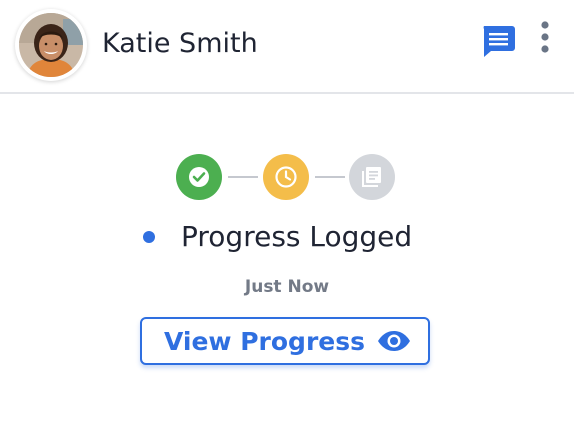 Image resolution: width=574 pixels, height=436 pixels. What do you see at coordinates (297, 236) in the screenshot?
I see `status-label: Progress Logged` at bounding box center [297, 236].